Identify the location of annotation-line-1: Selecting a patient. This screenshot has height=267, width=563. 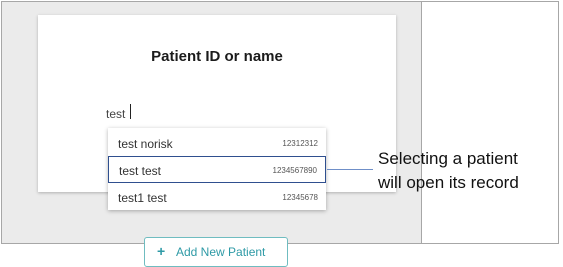
(448, 158).